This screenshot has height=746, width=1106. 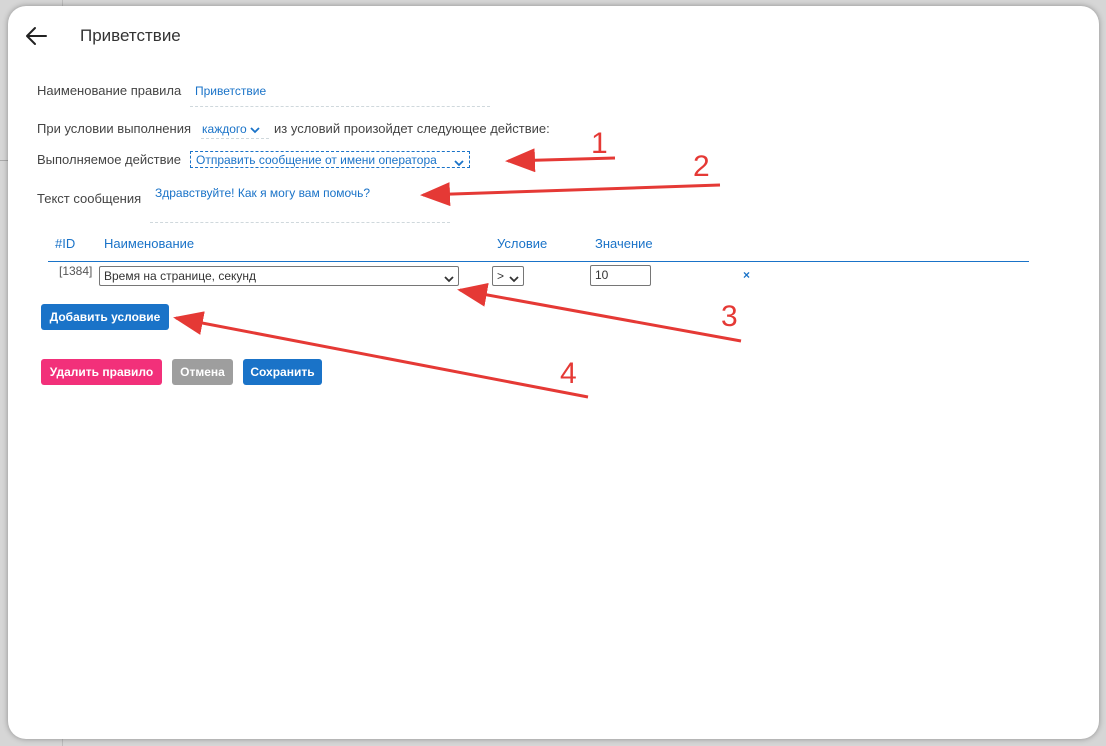 What do you see at coordinates (624, 243) in the screenshot?
I see `column-header-value: Значение` at bounding box center [624, 243].